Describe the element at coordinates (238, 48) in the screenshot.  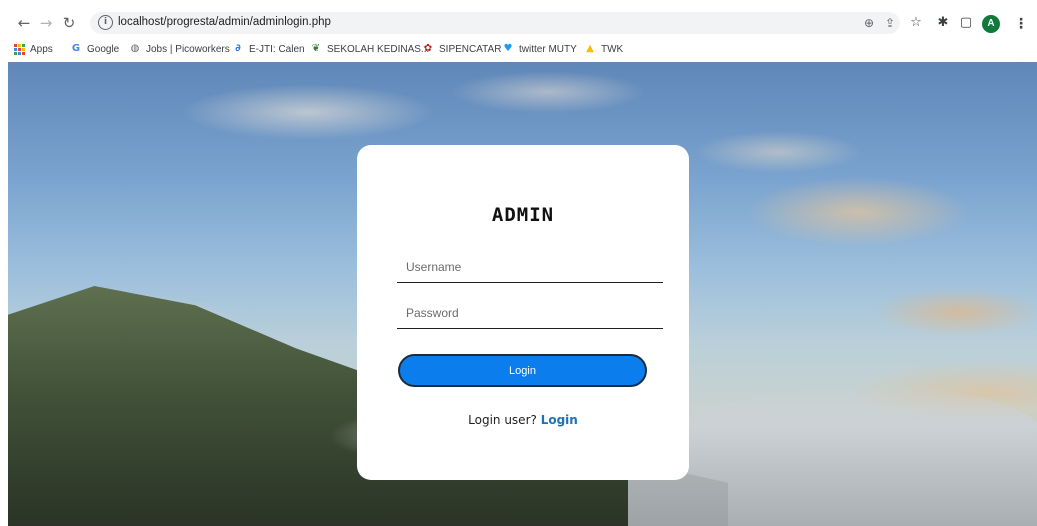
I see `ejti-icon: ∂` at that location.